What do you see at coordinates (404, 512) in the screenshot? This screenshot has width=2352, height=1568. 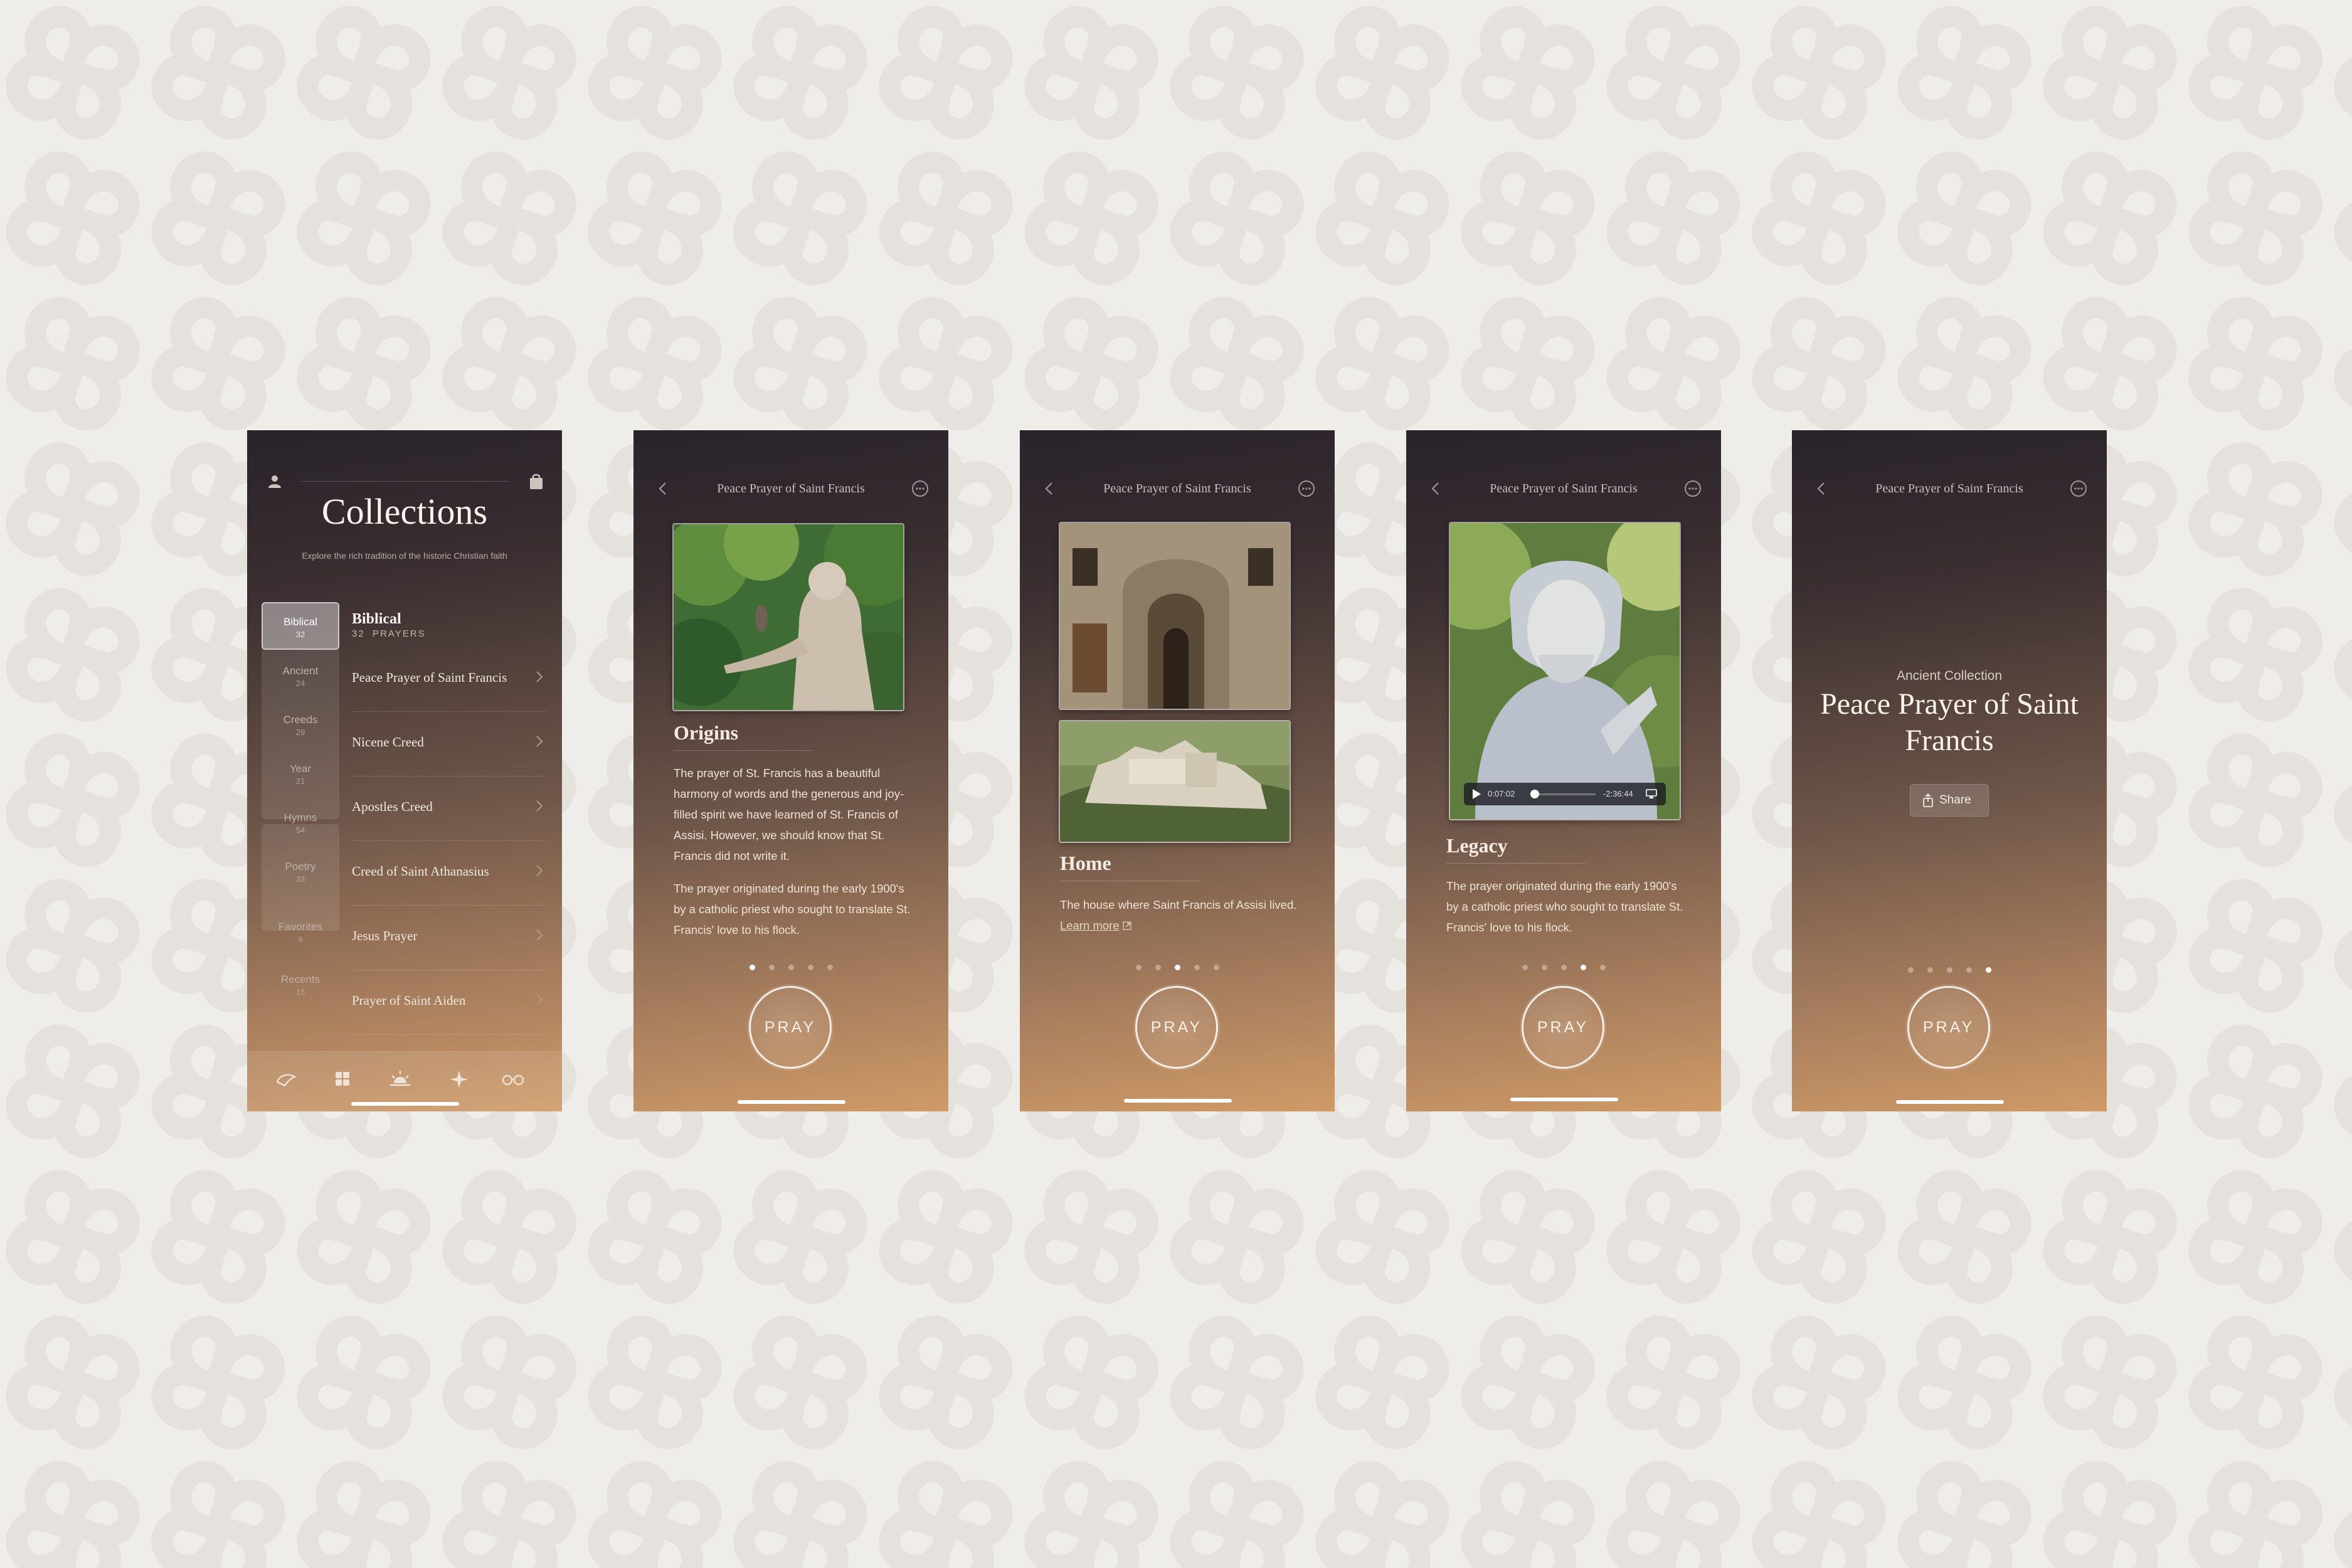 I see `page-title: Collections` at bounding box center [404, 512].